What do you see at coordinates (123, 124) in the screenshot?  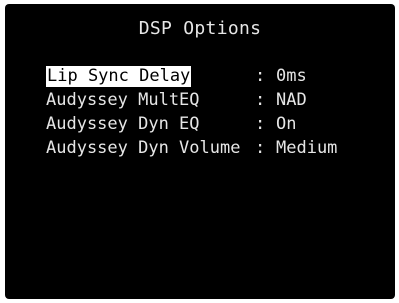 I see `menu-item-label: Audyssey Dyn EQ` at bounding box center [123, 124].